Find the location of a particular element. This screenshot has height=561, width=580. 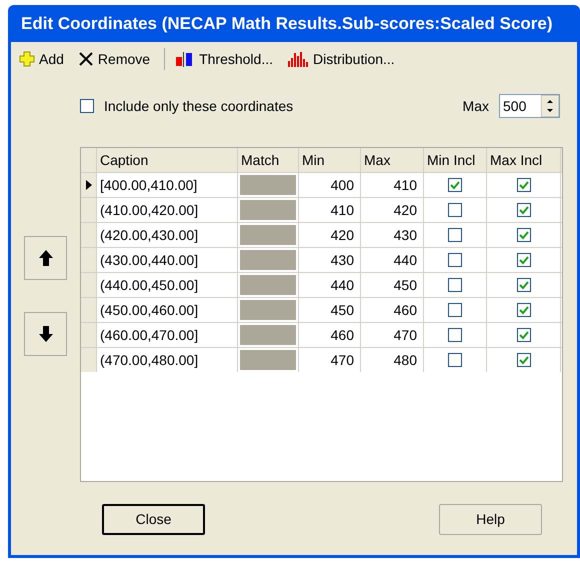

max-label: Max is located at coordinates (475, 106).